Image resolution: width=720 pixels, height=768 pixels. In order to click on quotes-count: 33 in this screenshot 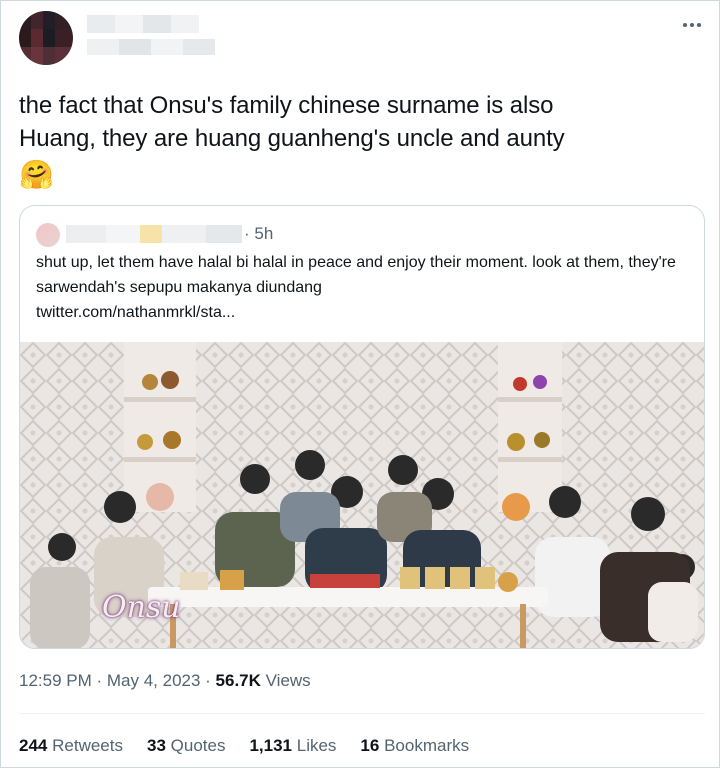, I will do `click(156, 745)`.